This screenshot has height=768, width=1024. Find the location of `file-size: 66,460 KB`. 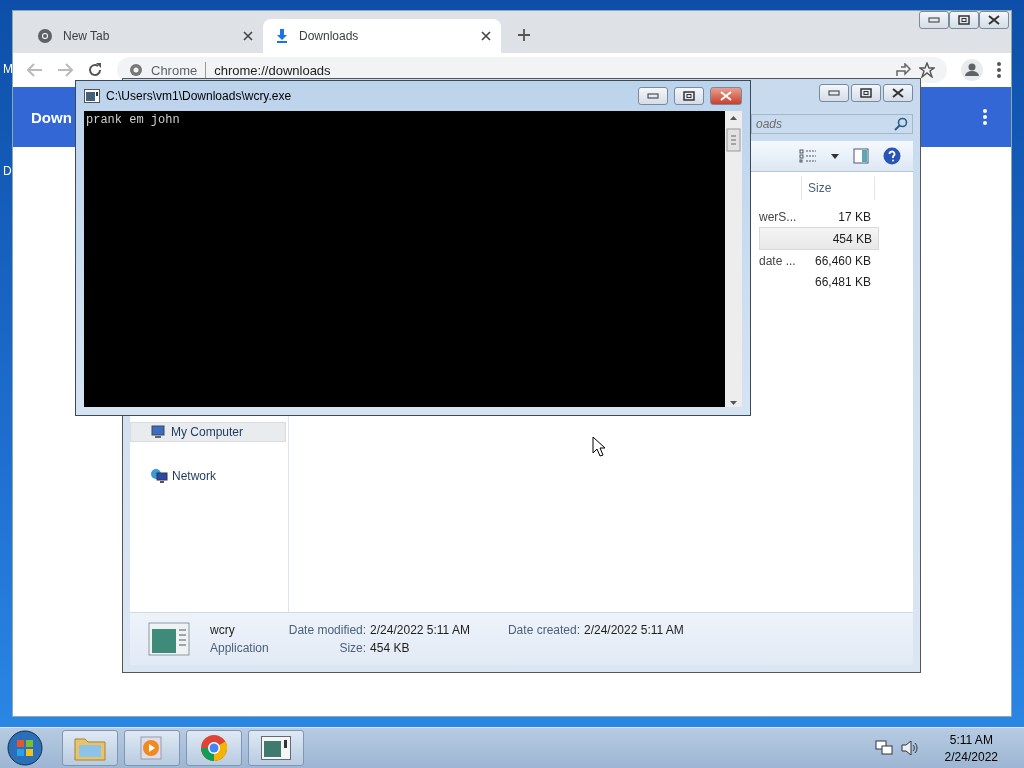

file-size: 66,460 KB is located at coordinates (842, 260).